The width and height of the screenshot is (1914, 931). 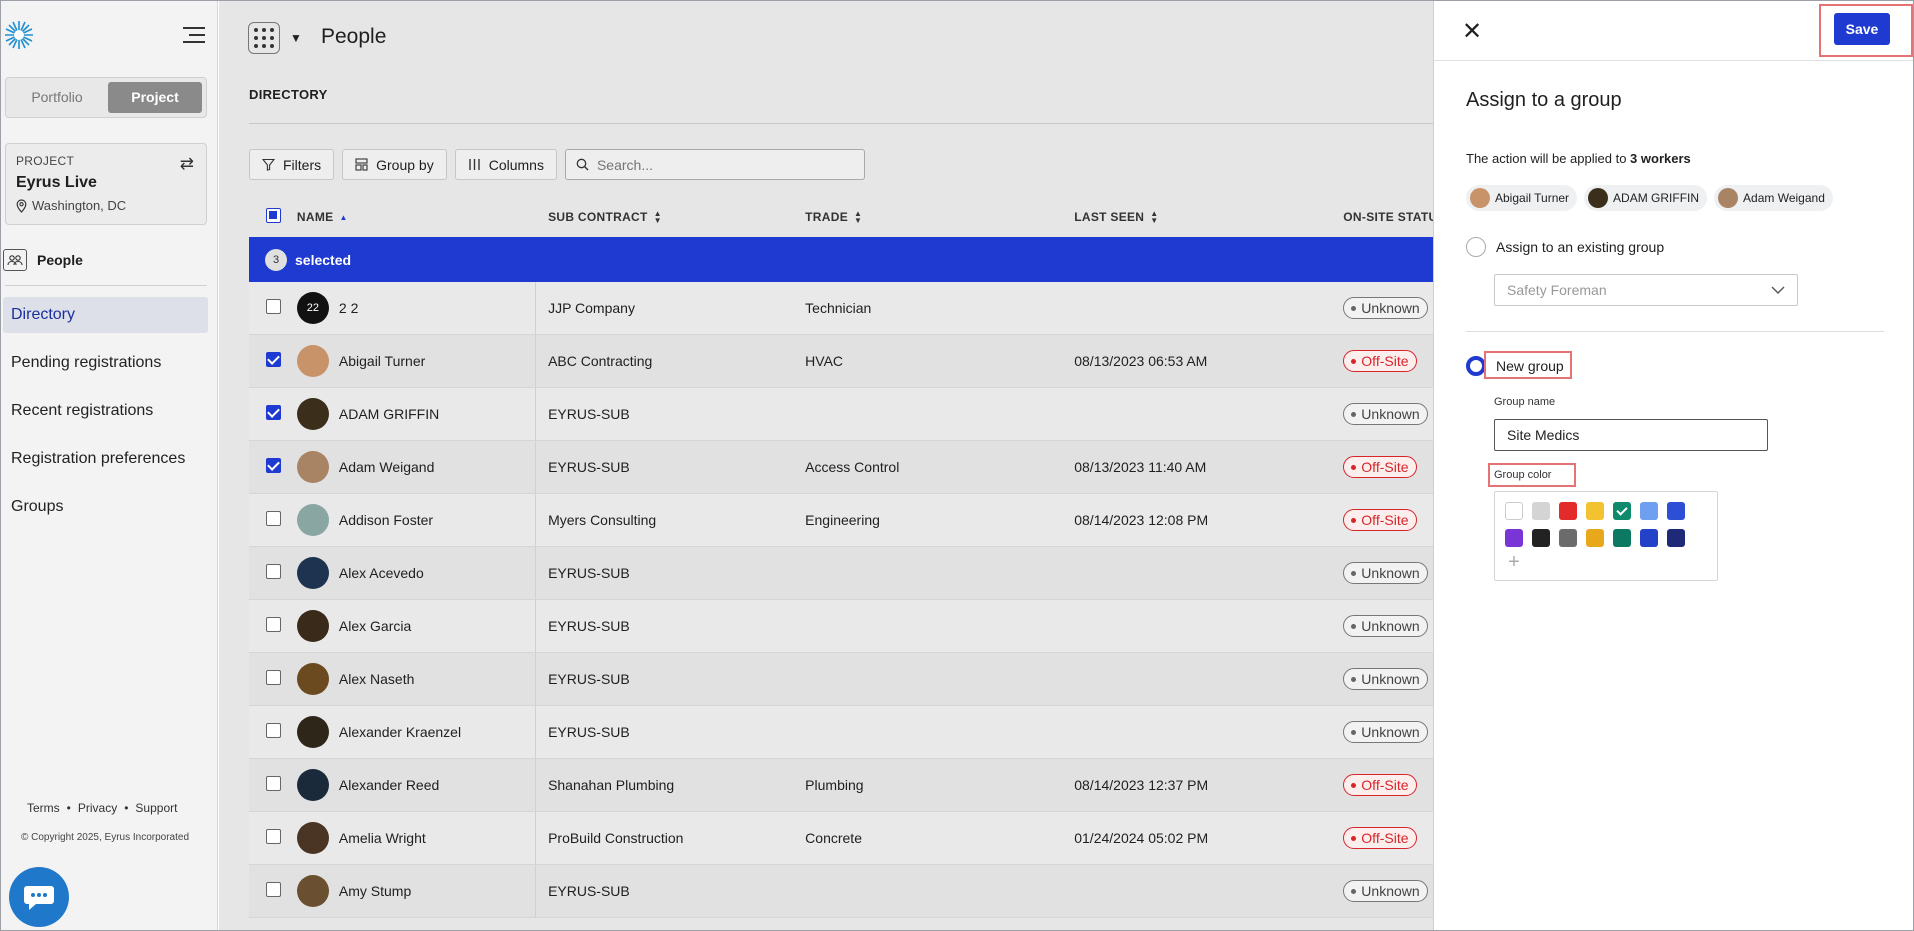 I want to click on existing-group-select: Safety Foreman, so click(x=1646, y=290).